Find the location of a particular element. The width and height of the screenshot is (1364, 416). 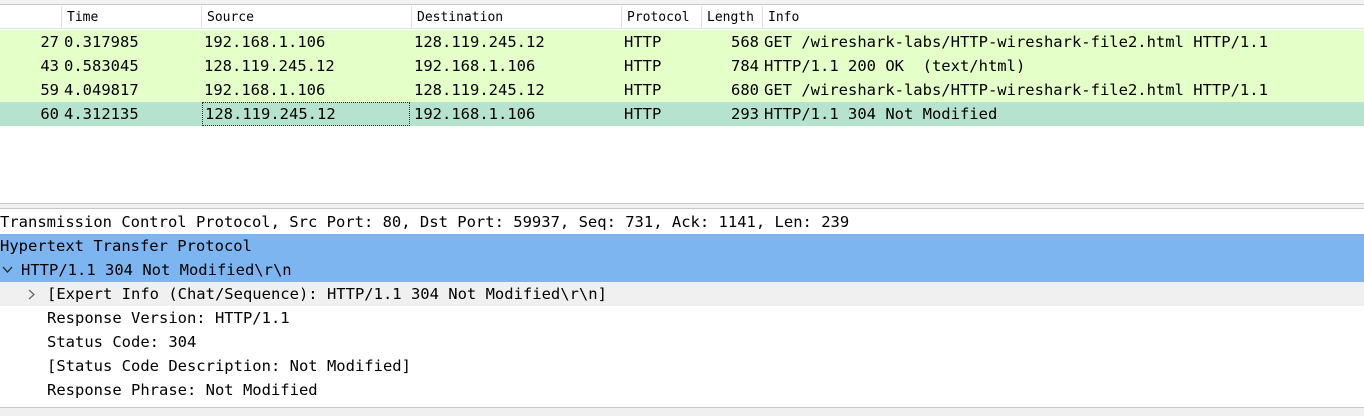

packet-source-focused: 128.119.245.12 is located at coordinates (306, 114).